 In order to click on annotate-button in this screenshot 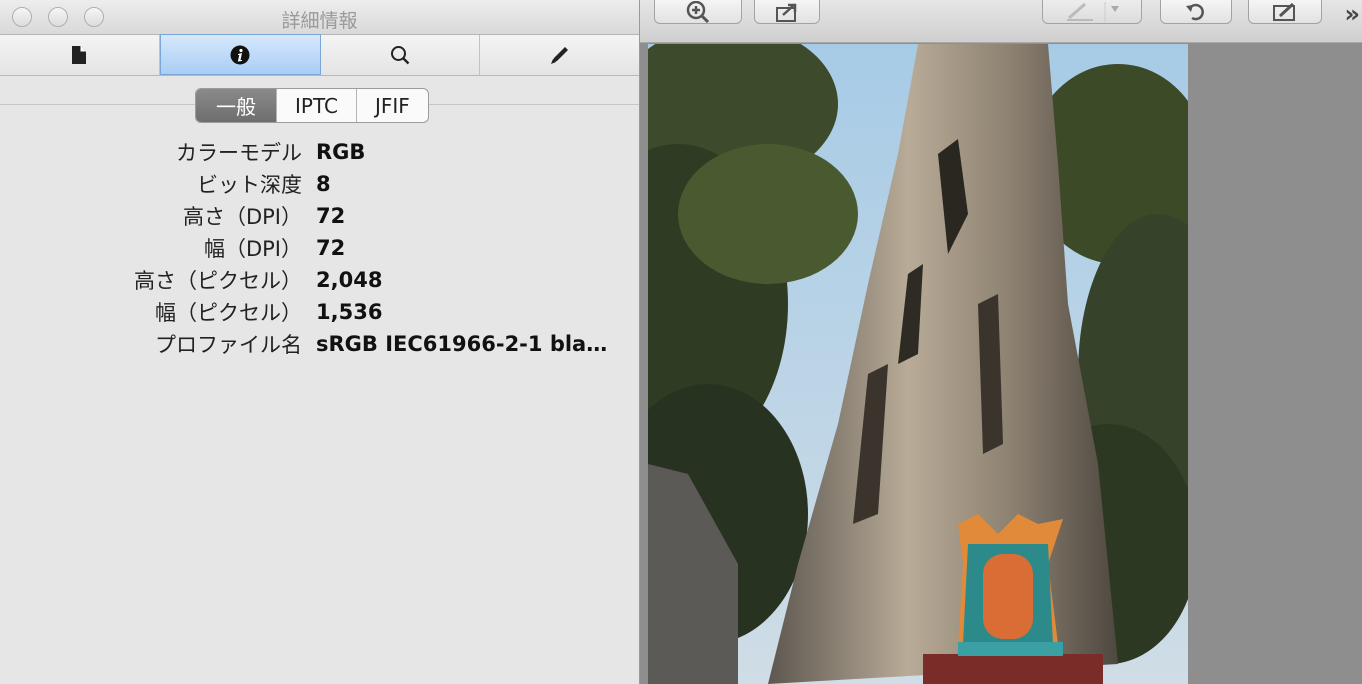, I will do `click(1092, 12)`.